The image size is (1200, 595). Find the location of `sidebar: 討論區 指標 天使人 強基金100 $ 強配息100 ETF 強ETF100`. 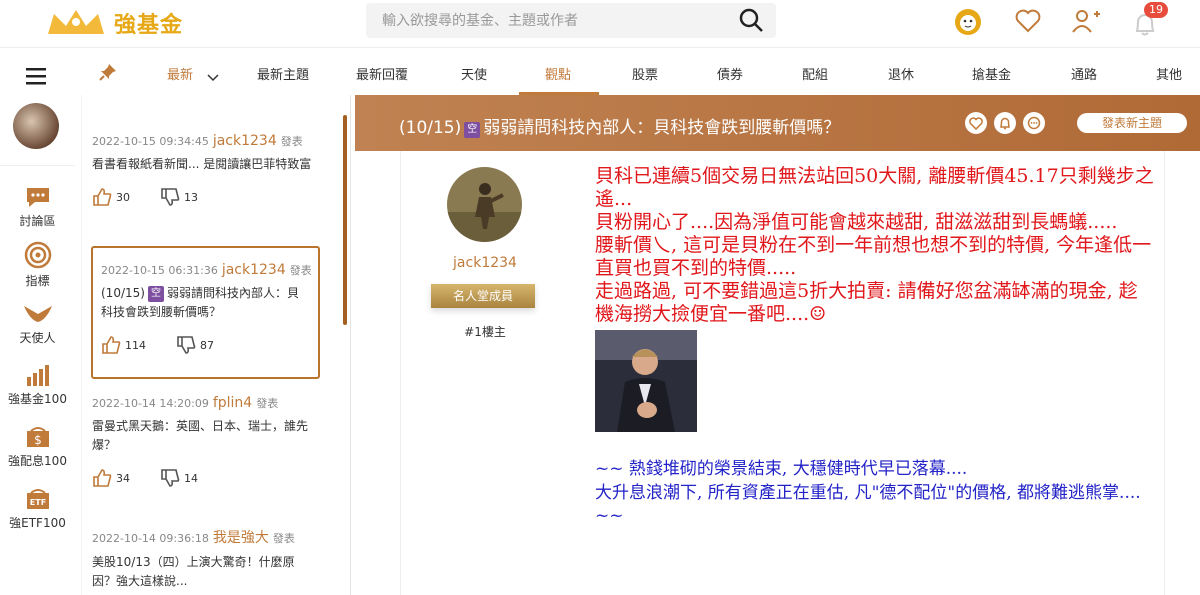

sidebar: 討論區 指標 天使人 強基金100 $ 強配息100 ETF 強ETF100 is located at coordinates (37, 345).